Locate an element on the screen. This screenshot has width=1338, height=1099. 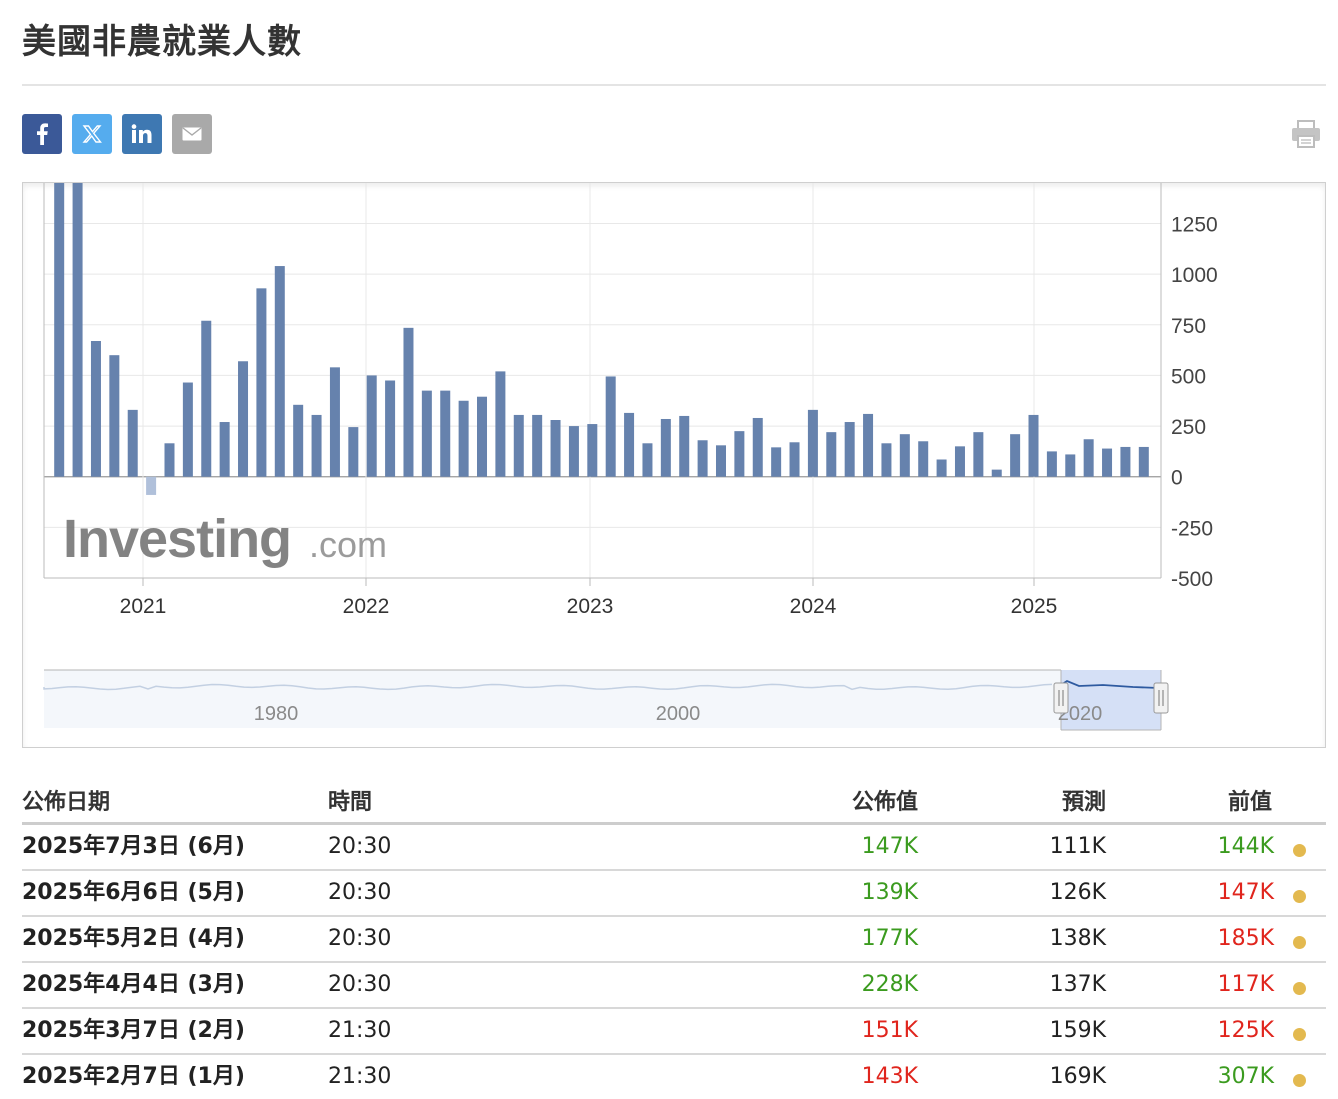
row-previous: 147K is located at coordinates (1245, 892).